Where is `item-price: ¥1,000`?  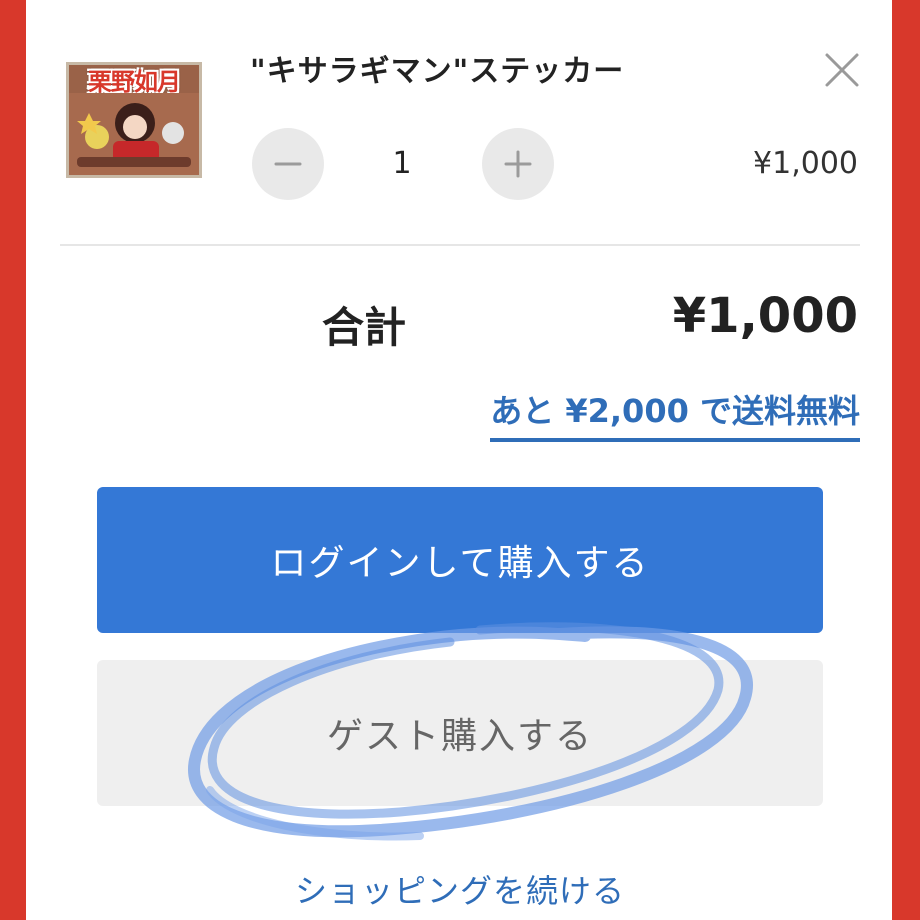
item-price: ¥1,000 is located at coordinates (805, 163).